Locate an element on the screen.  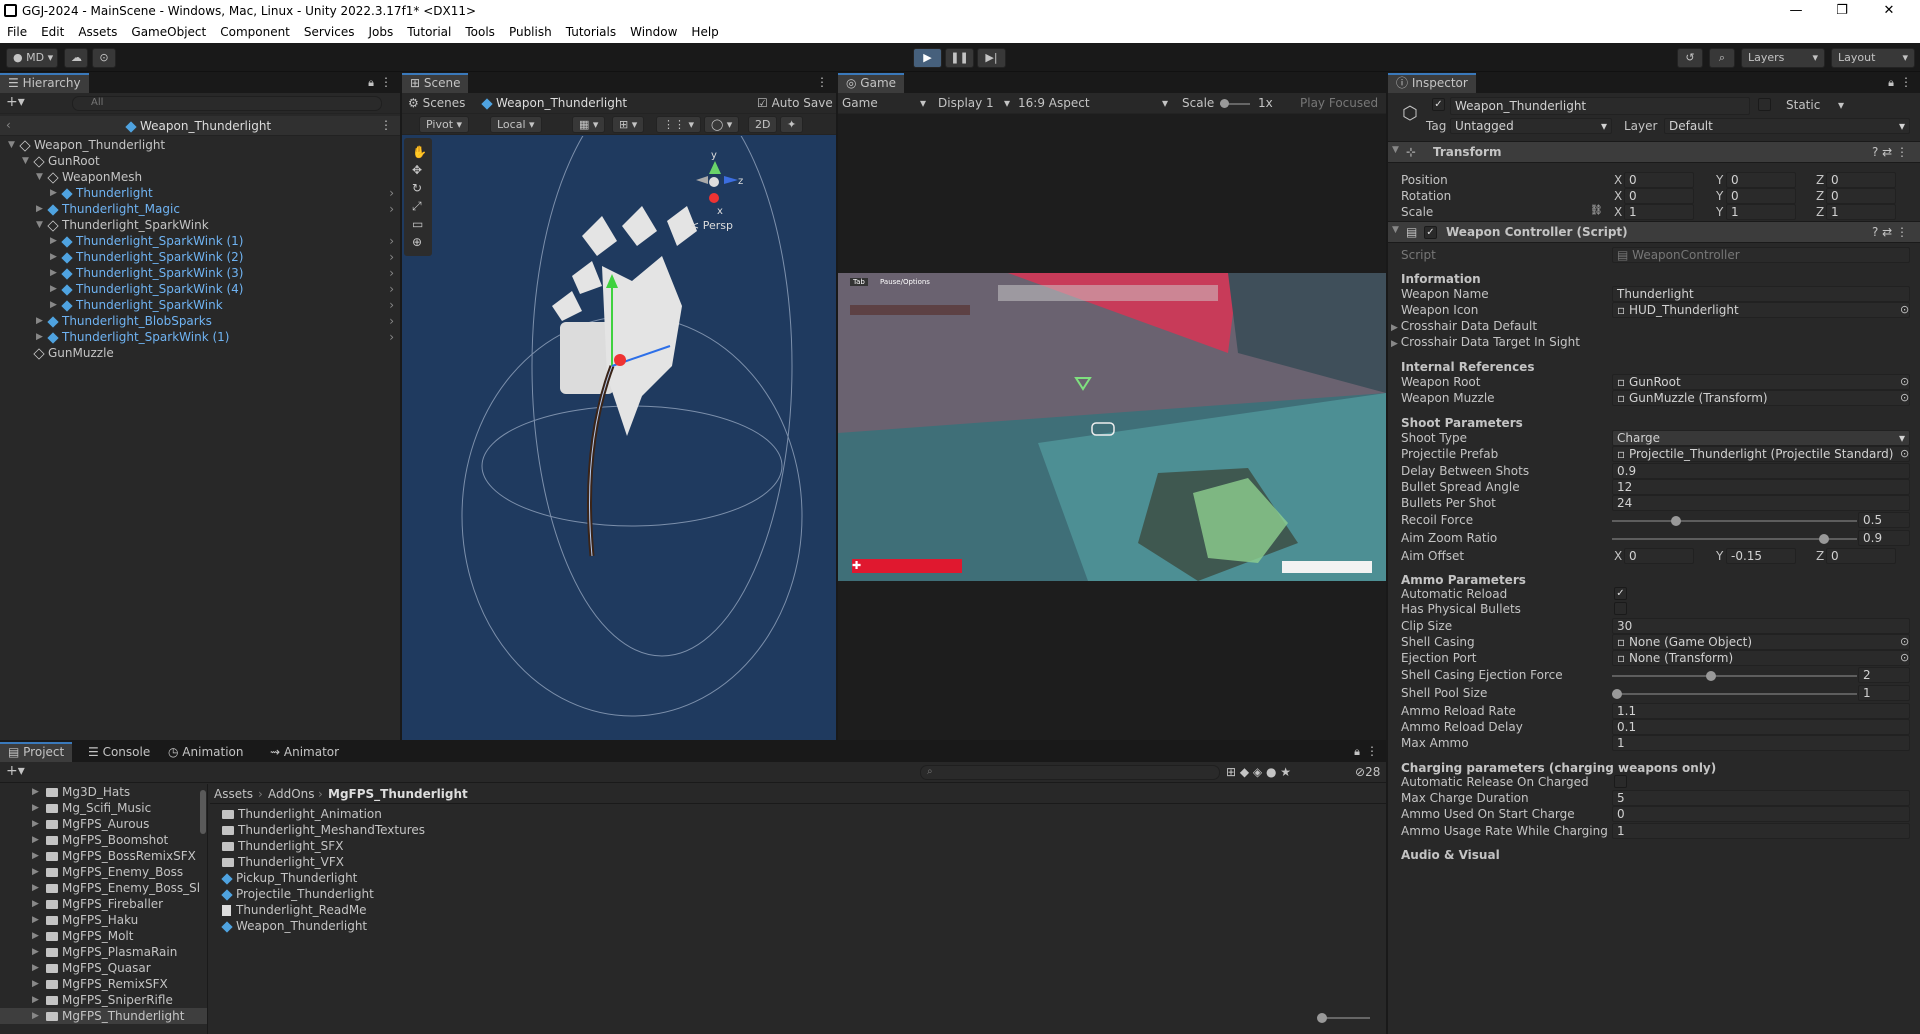
shell-pool-size-slider-knob is located at coordinates (1617, 694).